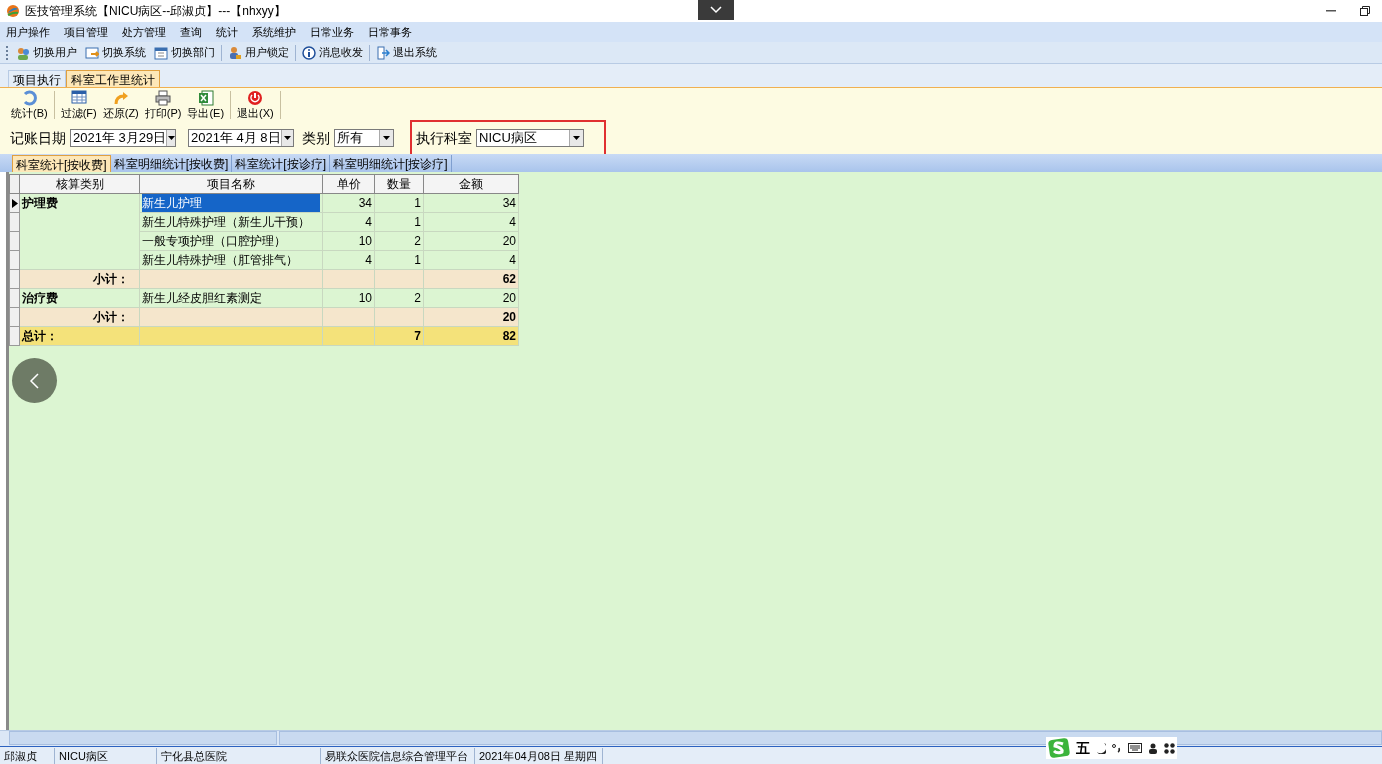 This screenshot has height=764, width=1382. What do you see at coordinates (309, 52) in the screenshot?
I see `info-icon` at bounding box center [309, 52].